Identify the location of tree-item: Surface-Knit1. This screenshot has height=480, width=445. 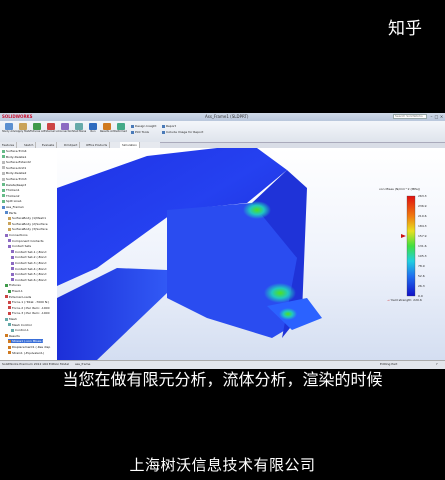
(14, 168).